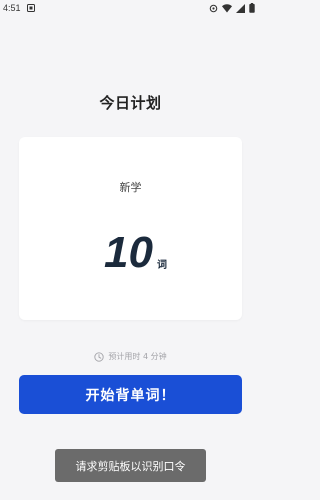 This screenshot has height=500, width=320. I want to click on status-right, so click(232, 8).